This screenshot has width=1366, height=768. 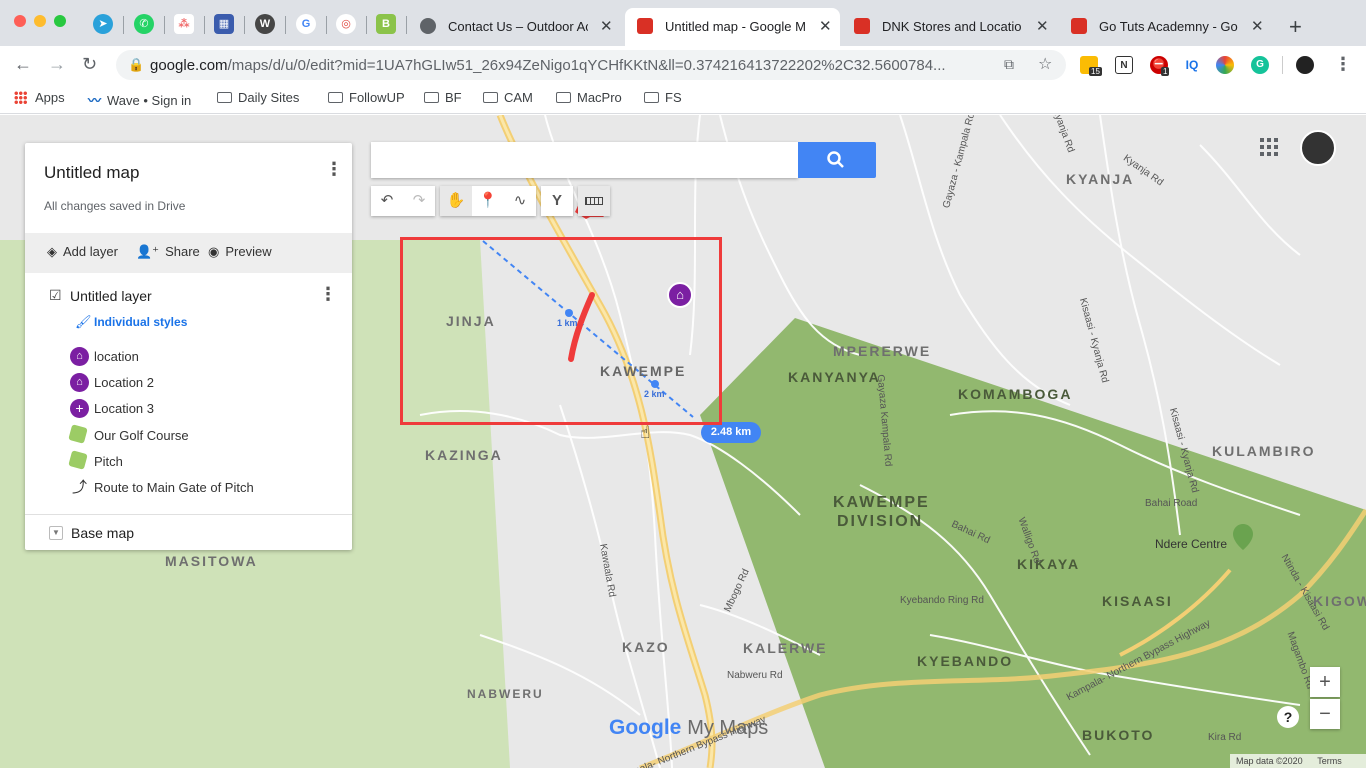 I want to click on google-apps-grid-icon, so click(x=1270, y=148).